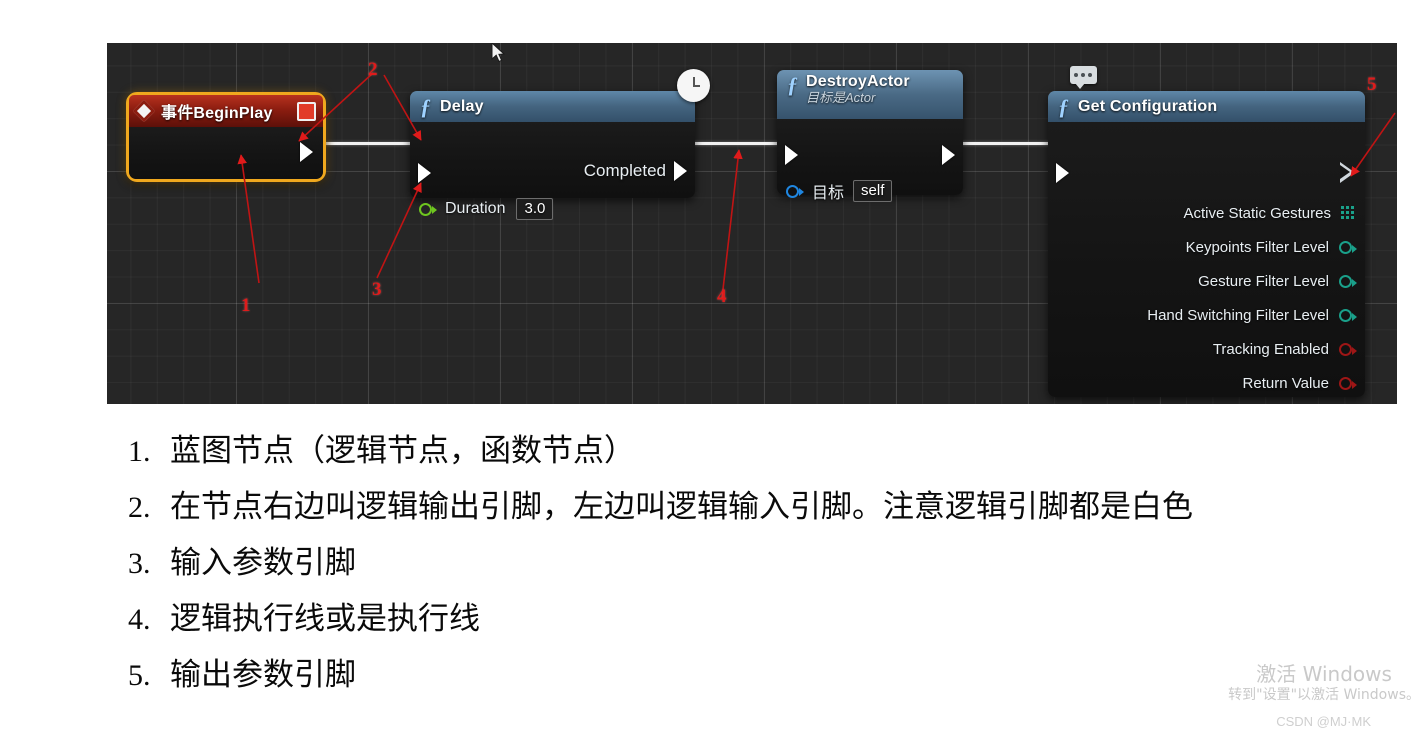 This screenshot has width=1428, height=737. I want to click on node-delay: ƒ Delay Completed Duration 3.0, so click(560, 145).